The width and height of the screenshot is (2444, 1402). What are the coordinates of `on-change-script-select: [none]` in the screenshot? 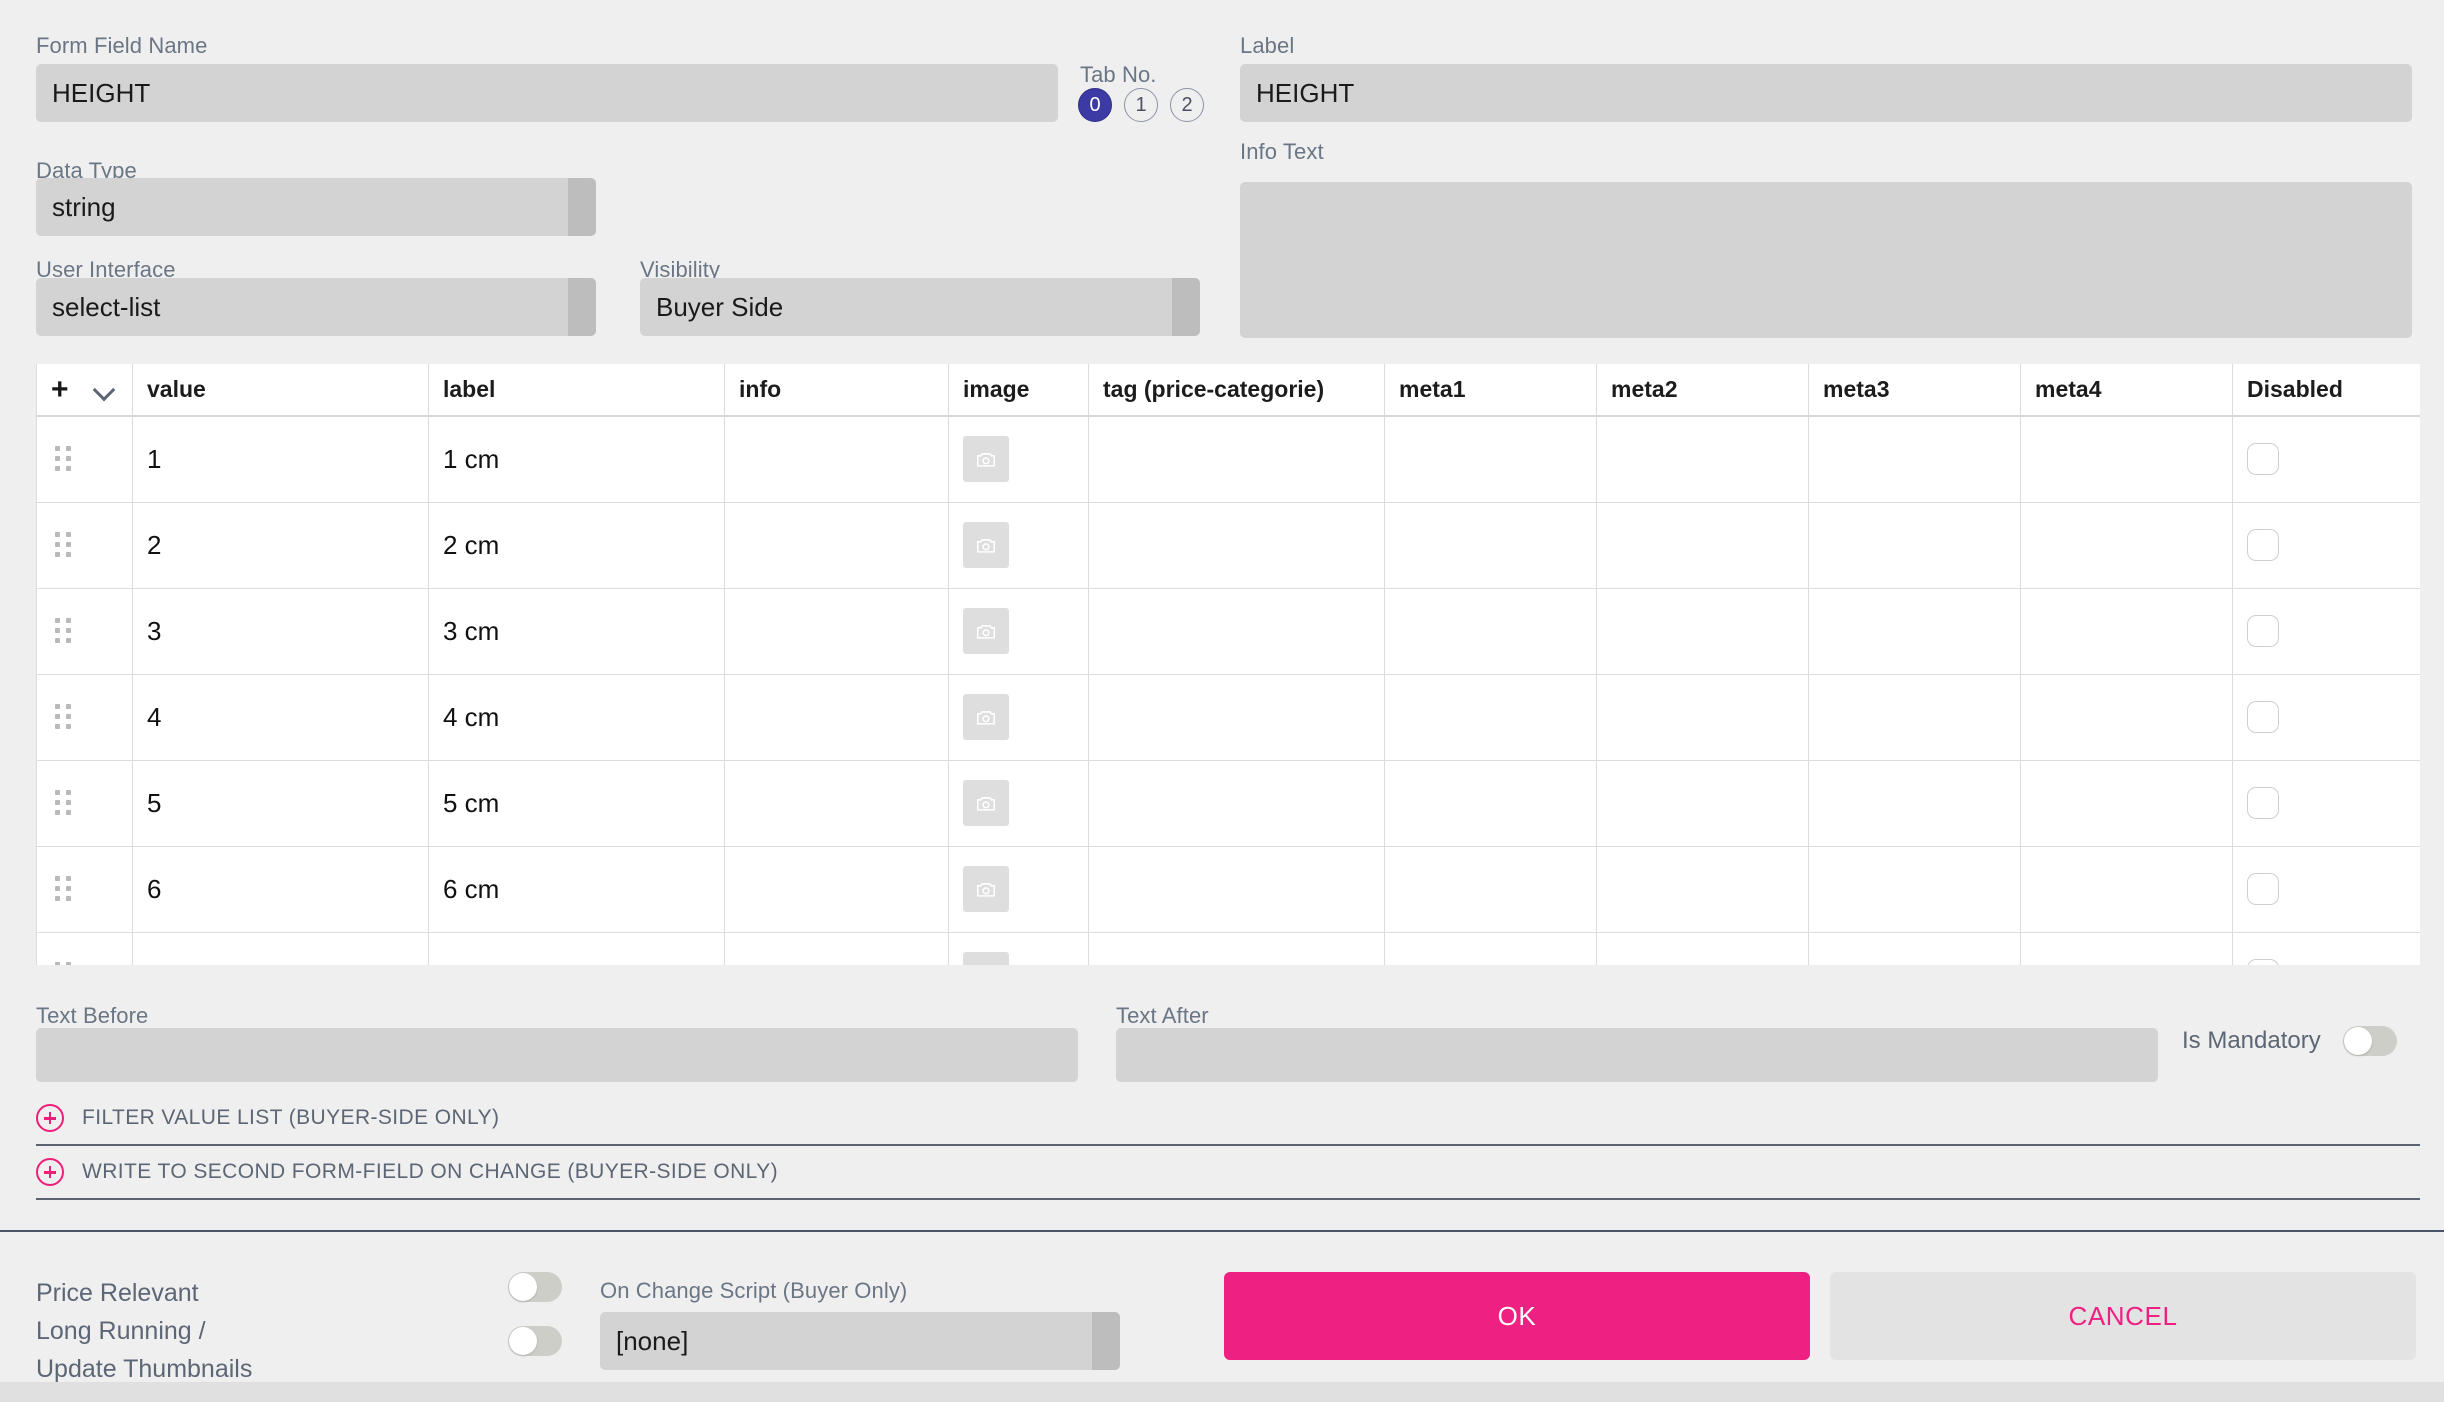 It's located at (860, 1341).